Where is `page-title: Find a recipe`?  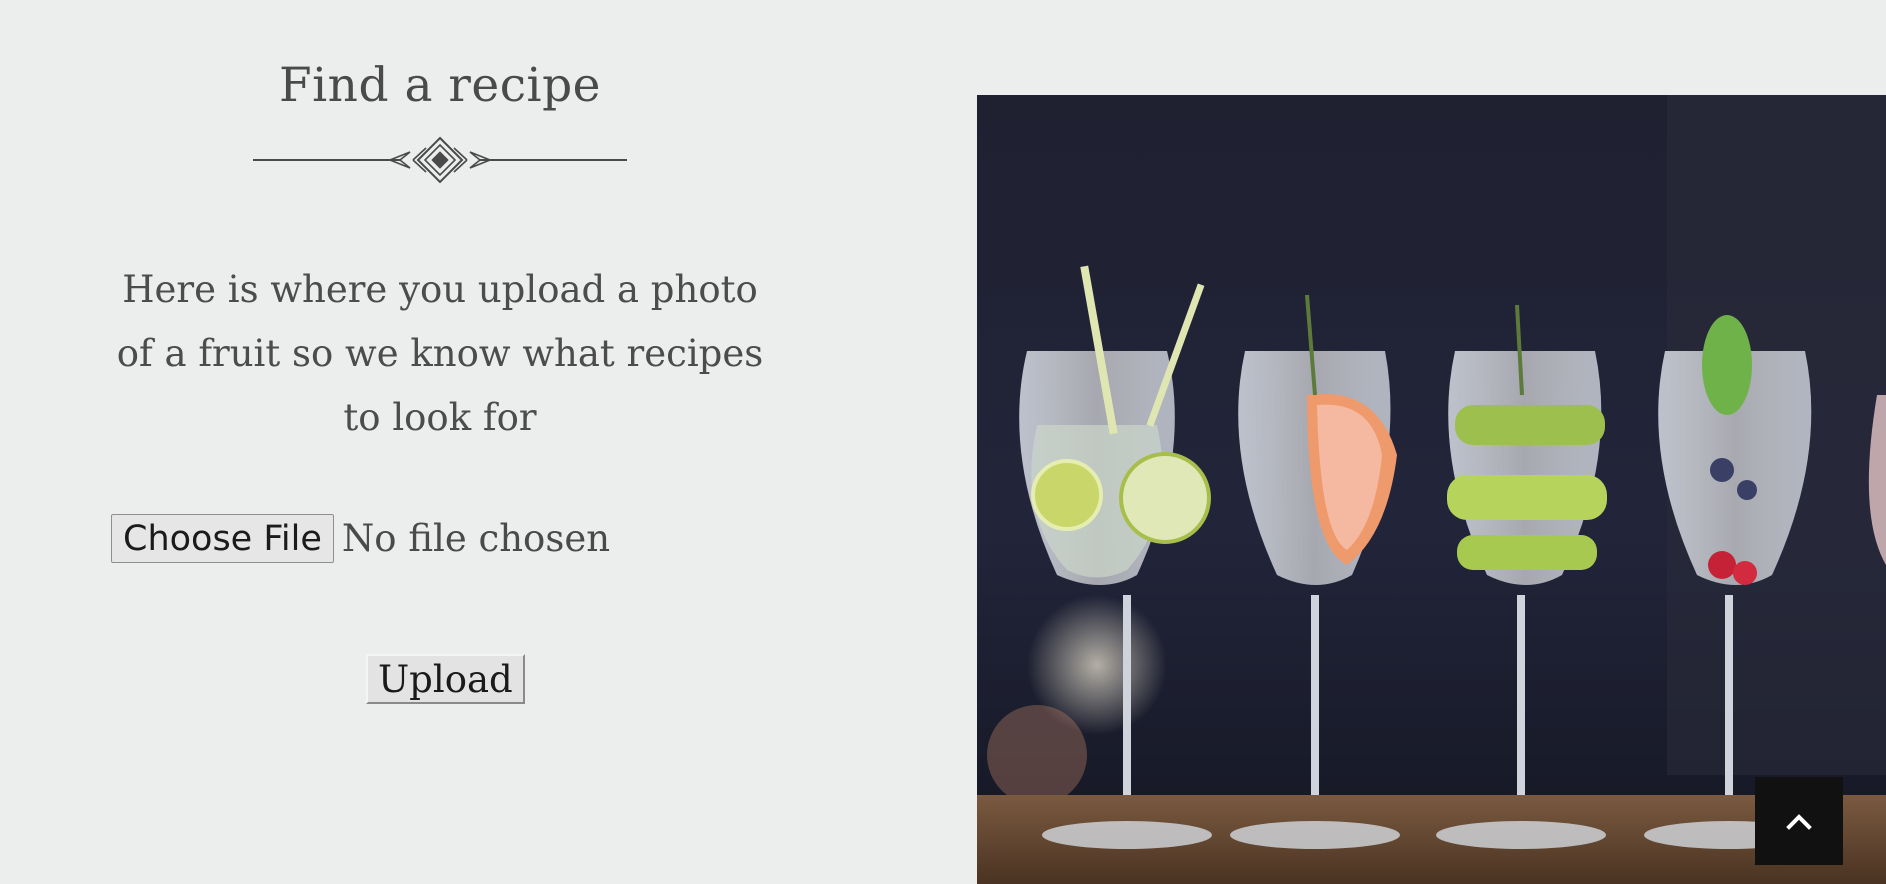 page-title: Find a recipe is located at coordinates (440, 85).